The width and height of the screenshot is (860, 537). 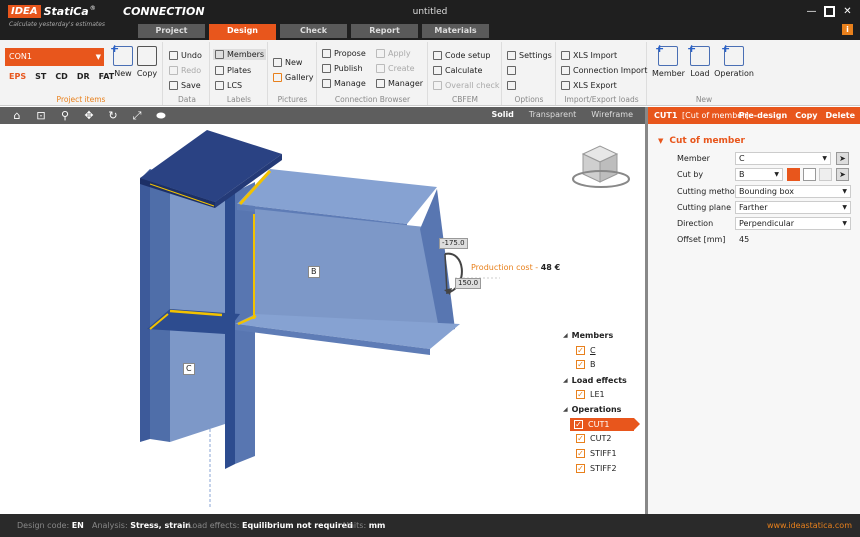 What do you see at coordinates (185, 70) in the screenshot?
I see `redo-button: Redo` at bounding box center [185, 70].